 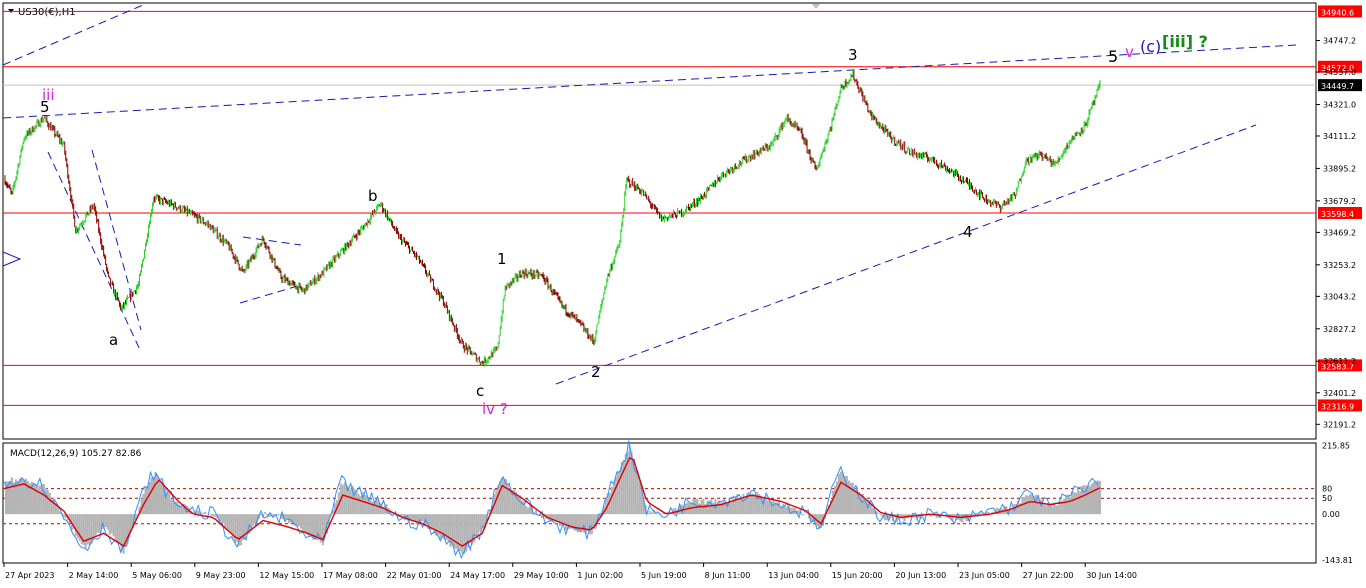 I want to click on level-price-label: 32316.9, so click(x=1337, y=406).